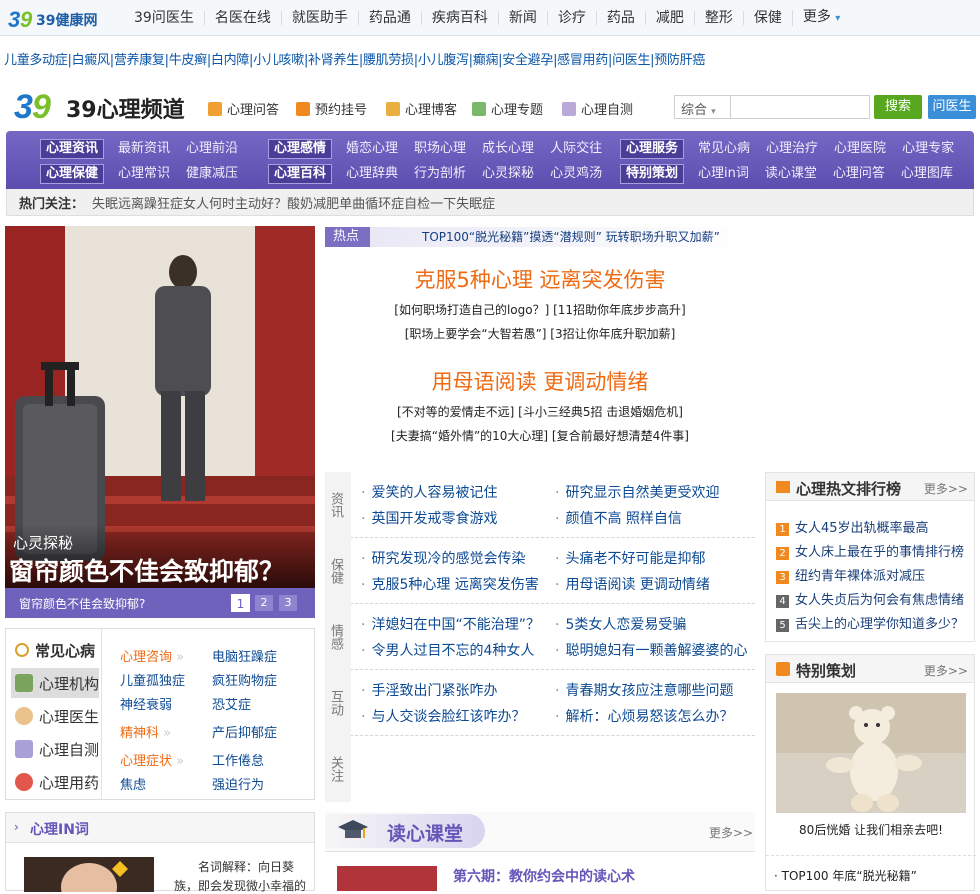 This screenshot has height=894, width=980. What do you see at coordinates (540, 333) in the screenshot?
I see `hot-sublinks: [职场上要学会“大智若愚”] [3招让你年底升职加薪]` at bounding box center [540, 333].